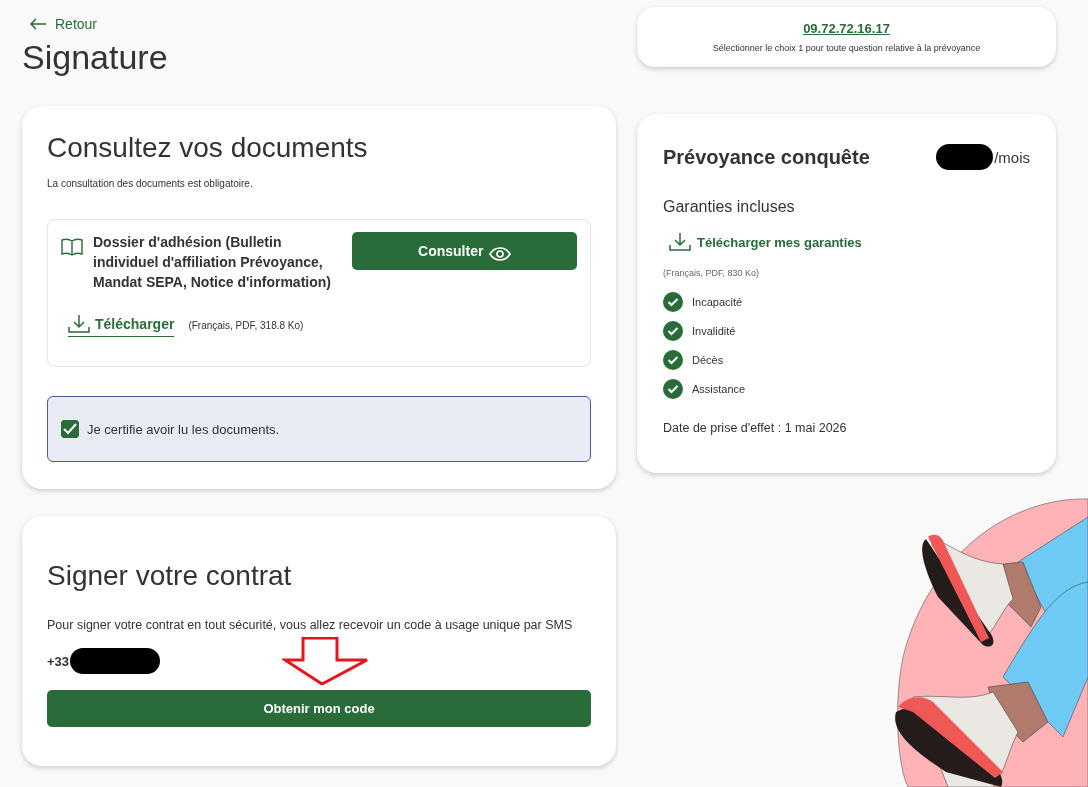  I want to click on signing-text: Pour signer votre contrat en tout sécurité, vous allez recevoir un code à usage unique par SMS, so click(310, 625).